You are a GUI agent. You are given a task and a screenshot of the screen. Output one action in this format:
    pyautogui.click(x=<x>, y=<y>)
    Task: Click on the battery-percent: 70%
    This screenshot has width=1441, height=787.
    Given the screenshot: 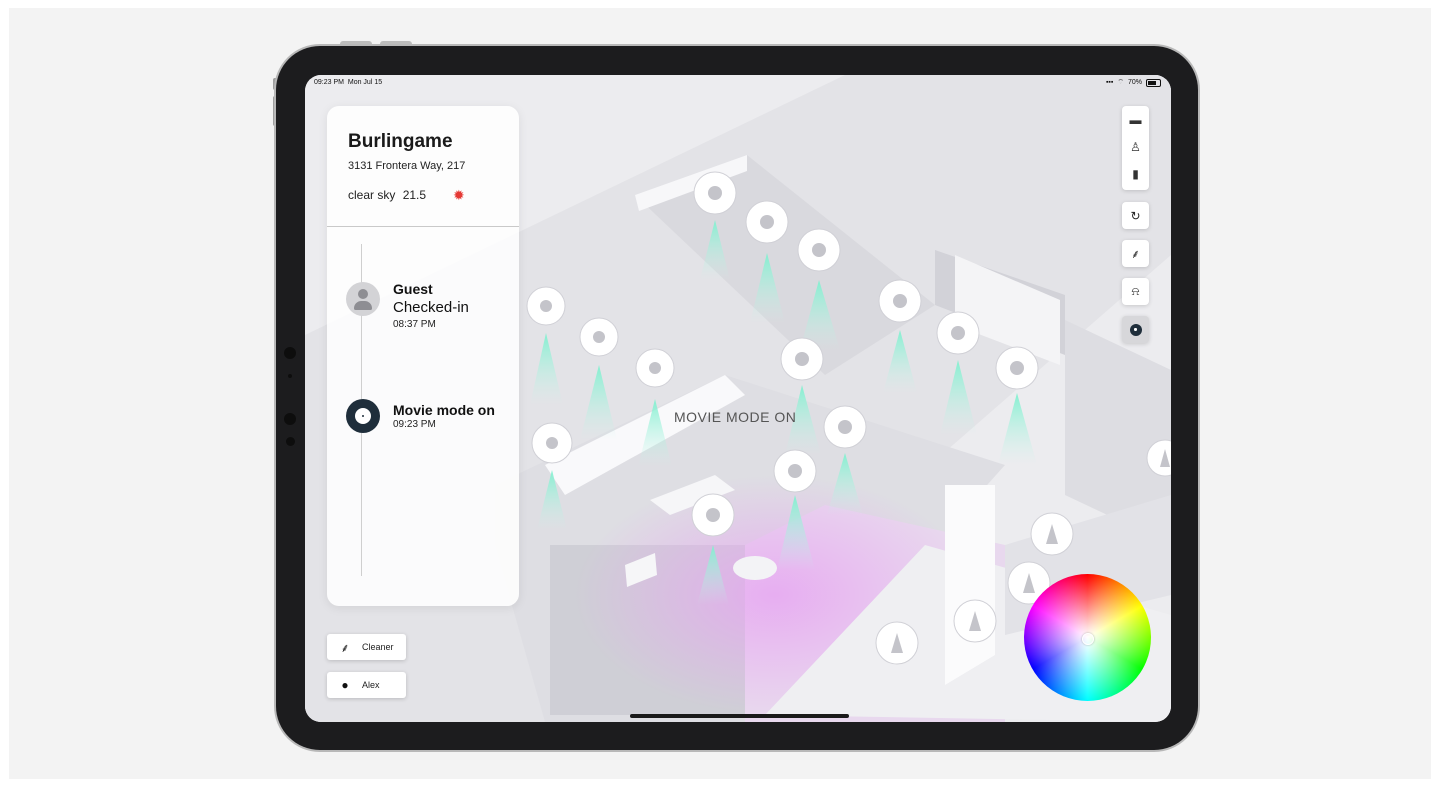 What is the action you would take?
    pyautogui.click(x=1134, y=82)
    